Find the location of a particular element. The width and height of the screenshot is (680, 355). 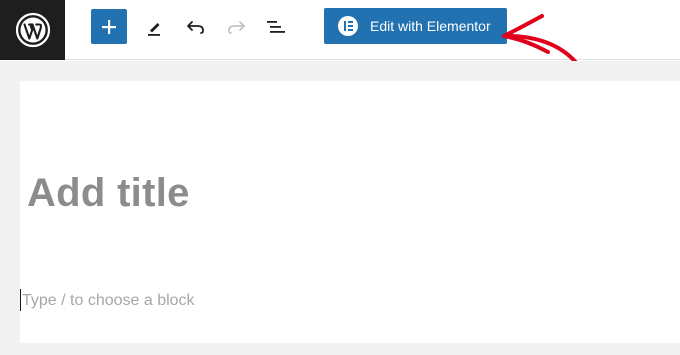

tools-button is located at coordinates (155, 27).